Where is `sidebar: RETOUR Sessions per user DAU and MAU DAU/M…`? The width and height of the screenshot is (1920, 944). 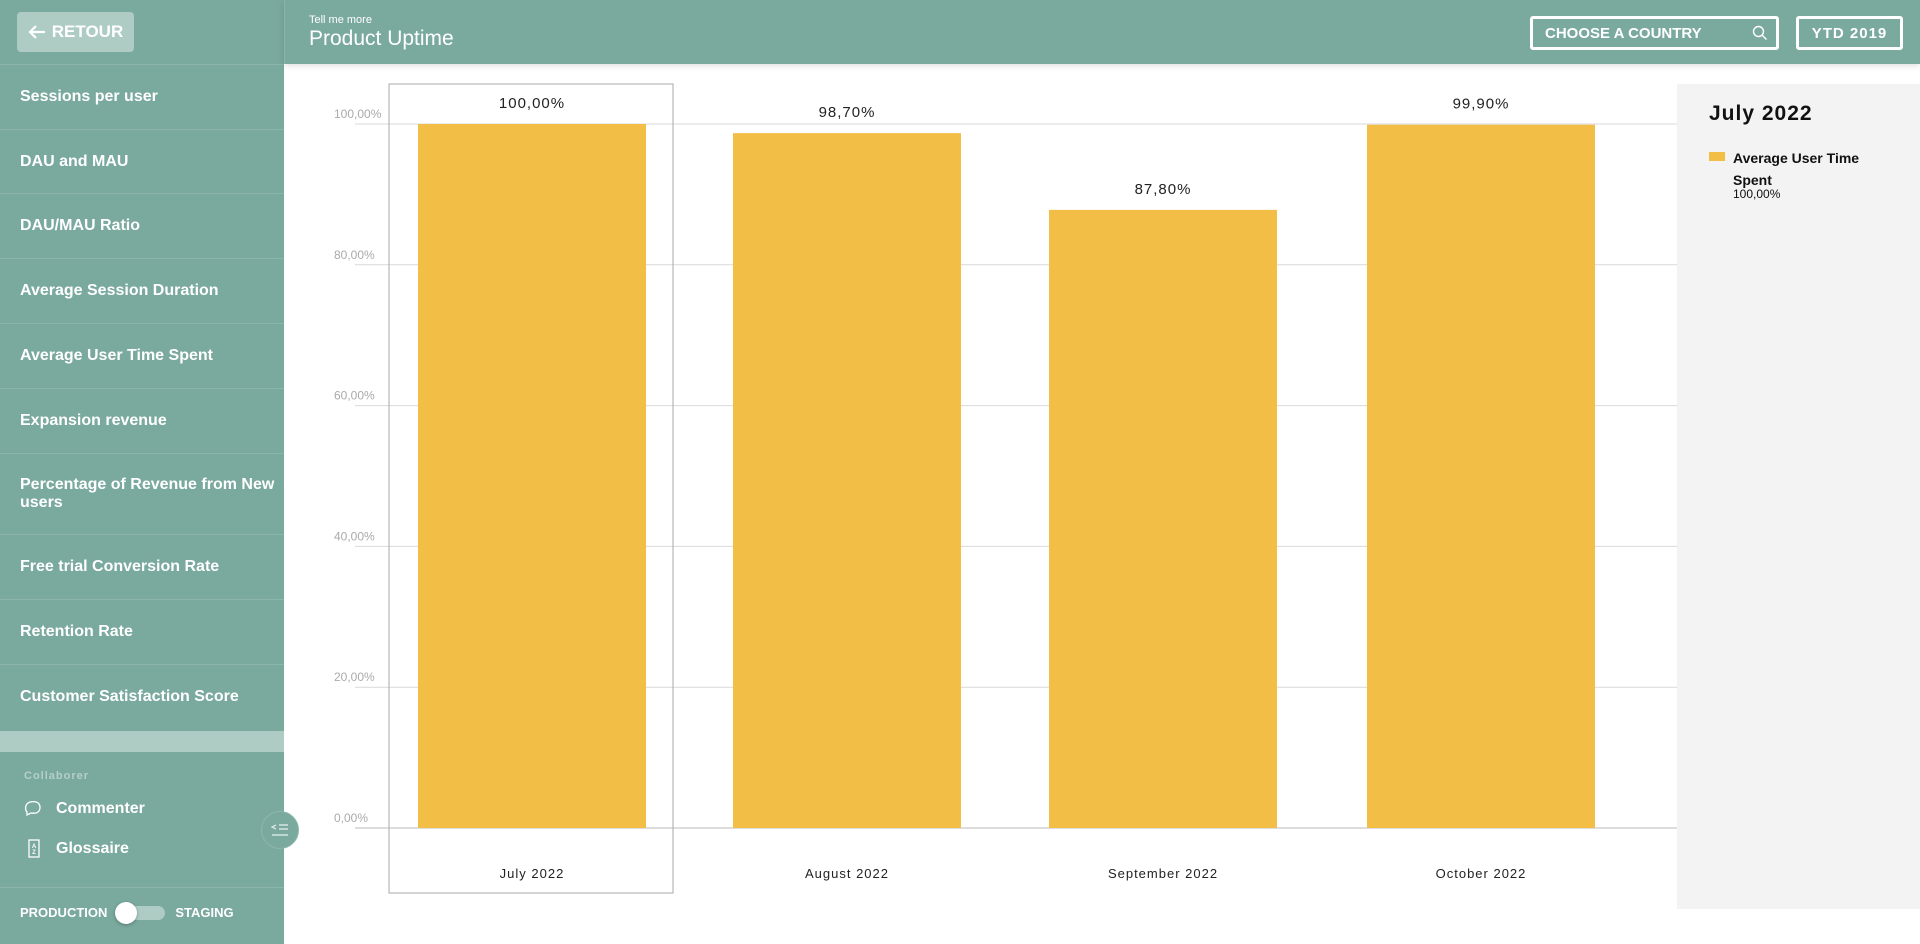 sidebar: RETOUR Sessions per user DAU and MAU DAU/M… is located at coordinates (142, 472).